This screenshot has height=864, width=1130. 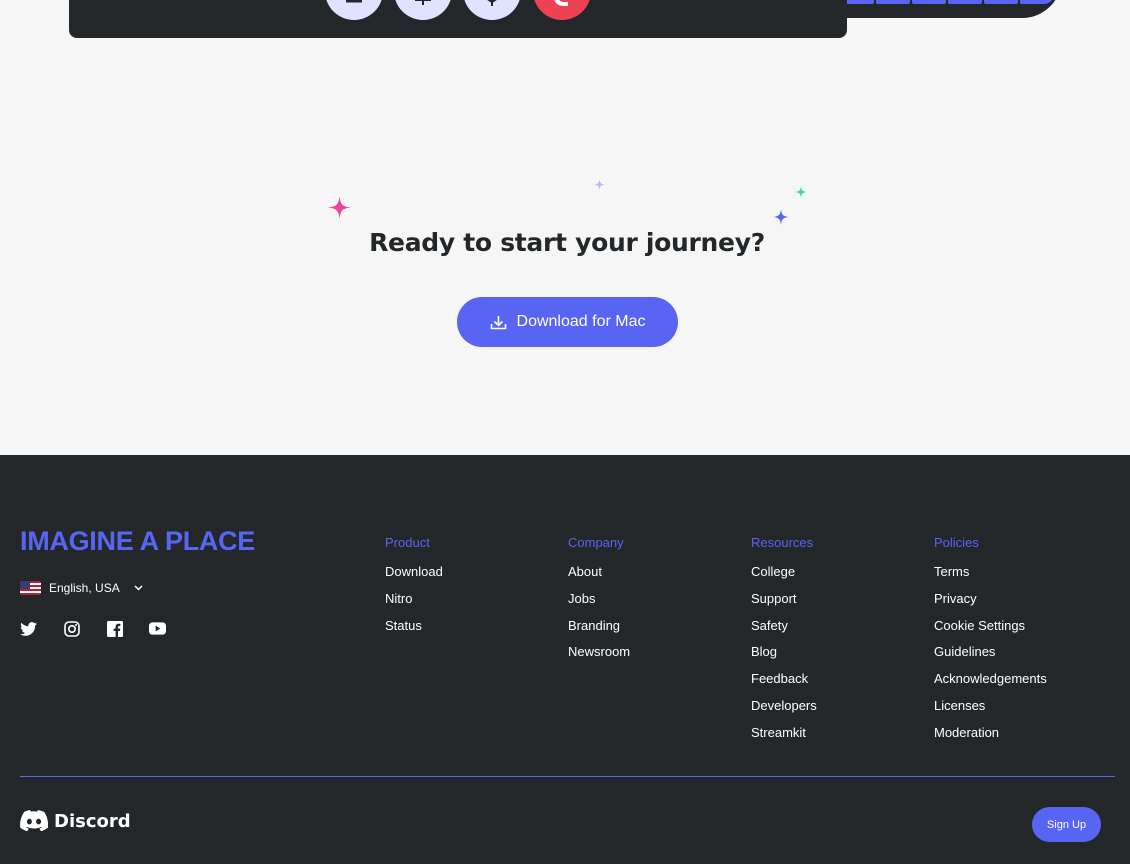 I want to click on footer-tagline: IMAGINE A PLACE, so click(x=138, y=541).